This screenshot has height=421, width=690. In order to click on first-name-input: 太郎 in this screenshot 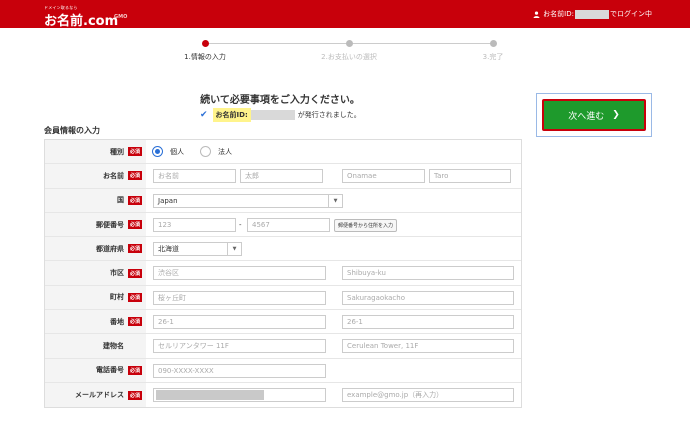, I will do `click(281, 176)`.